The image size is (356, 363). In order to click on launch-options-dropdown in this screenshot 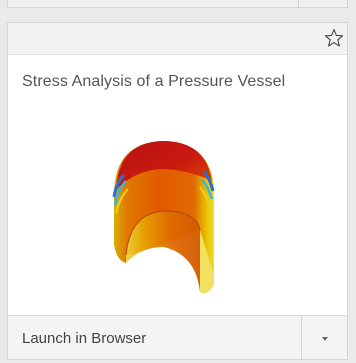, I will do `click(324, 337)`.